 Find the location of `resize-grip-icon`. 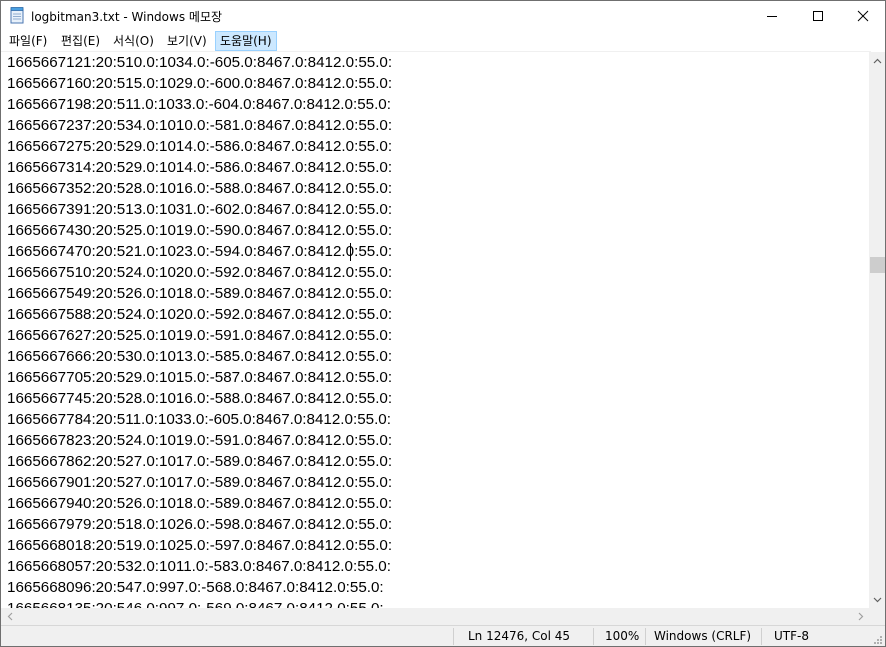

resize-grip-icon is located at coordinates (877, 639).